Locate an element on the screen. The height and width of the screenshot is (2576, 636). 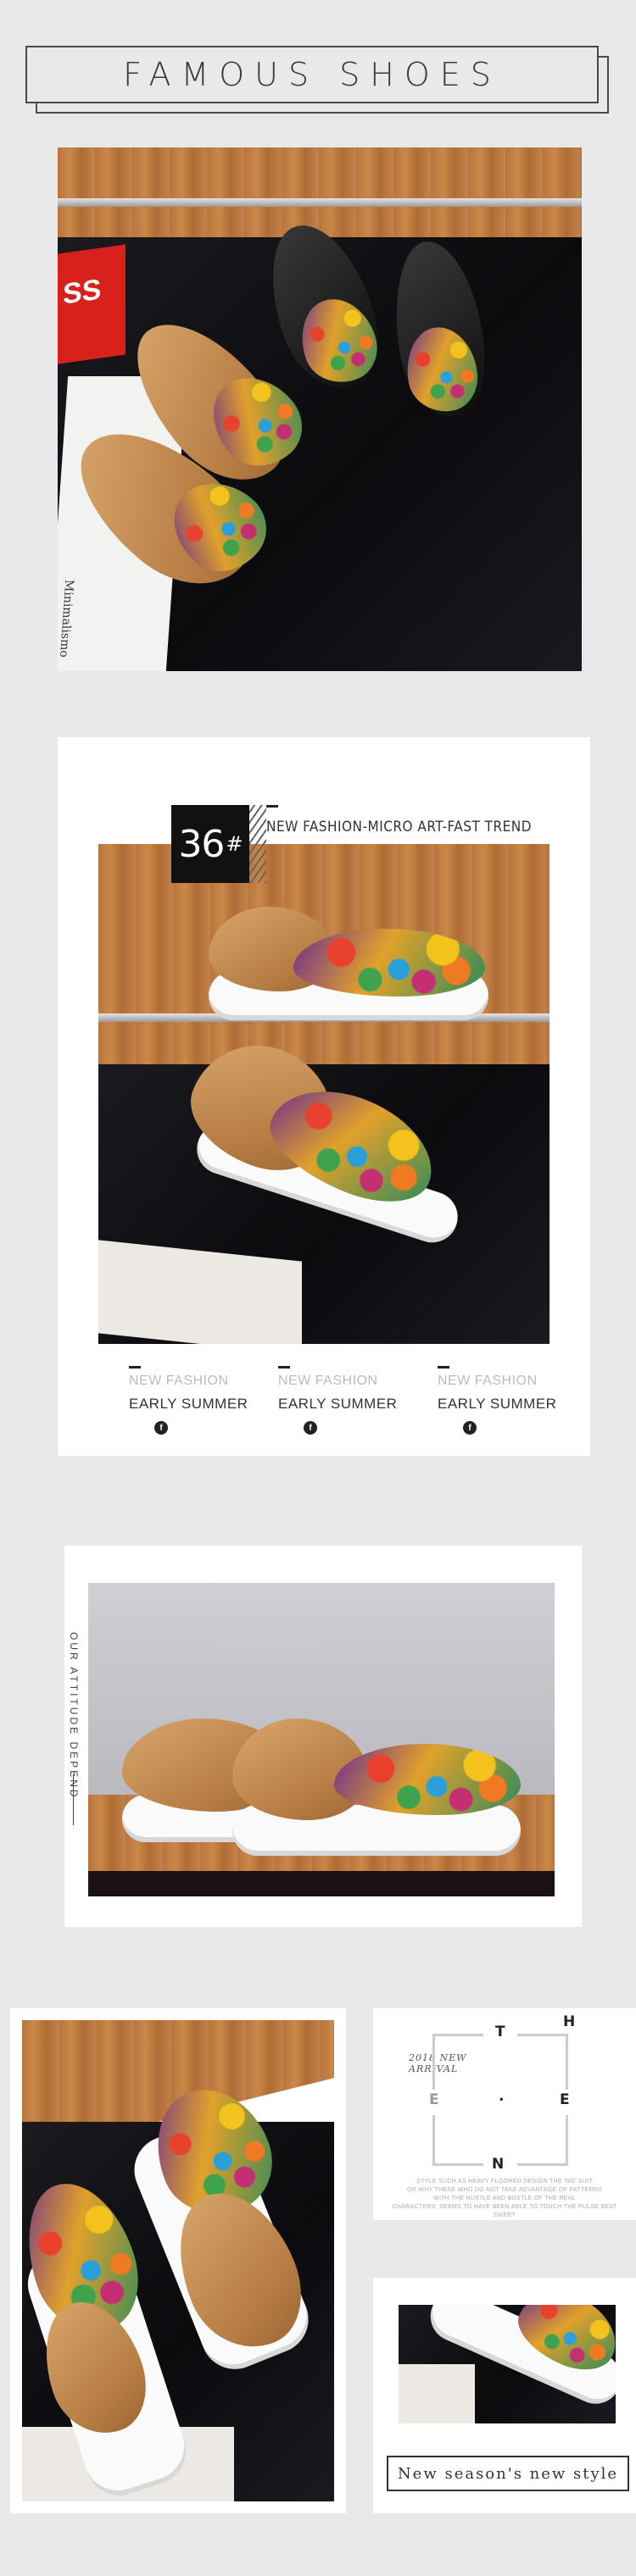
size-badge: 36 # is located at coordinates (210, 844).